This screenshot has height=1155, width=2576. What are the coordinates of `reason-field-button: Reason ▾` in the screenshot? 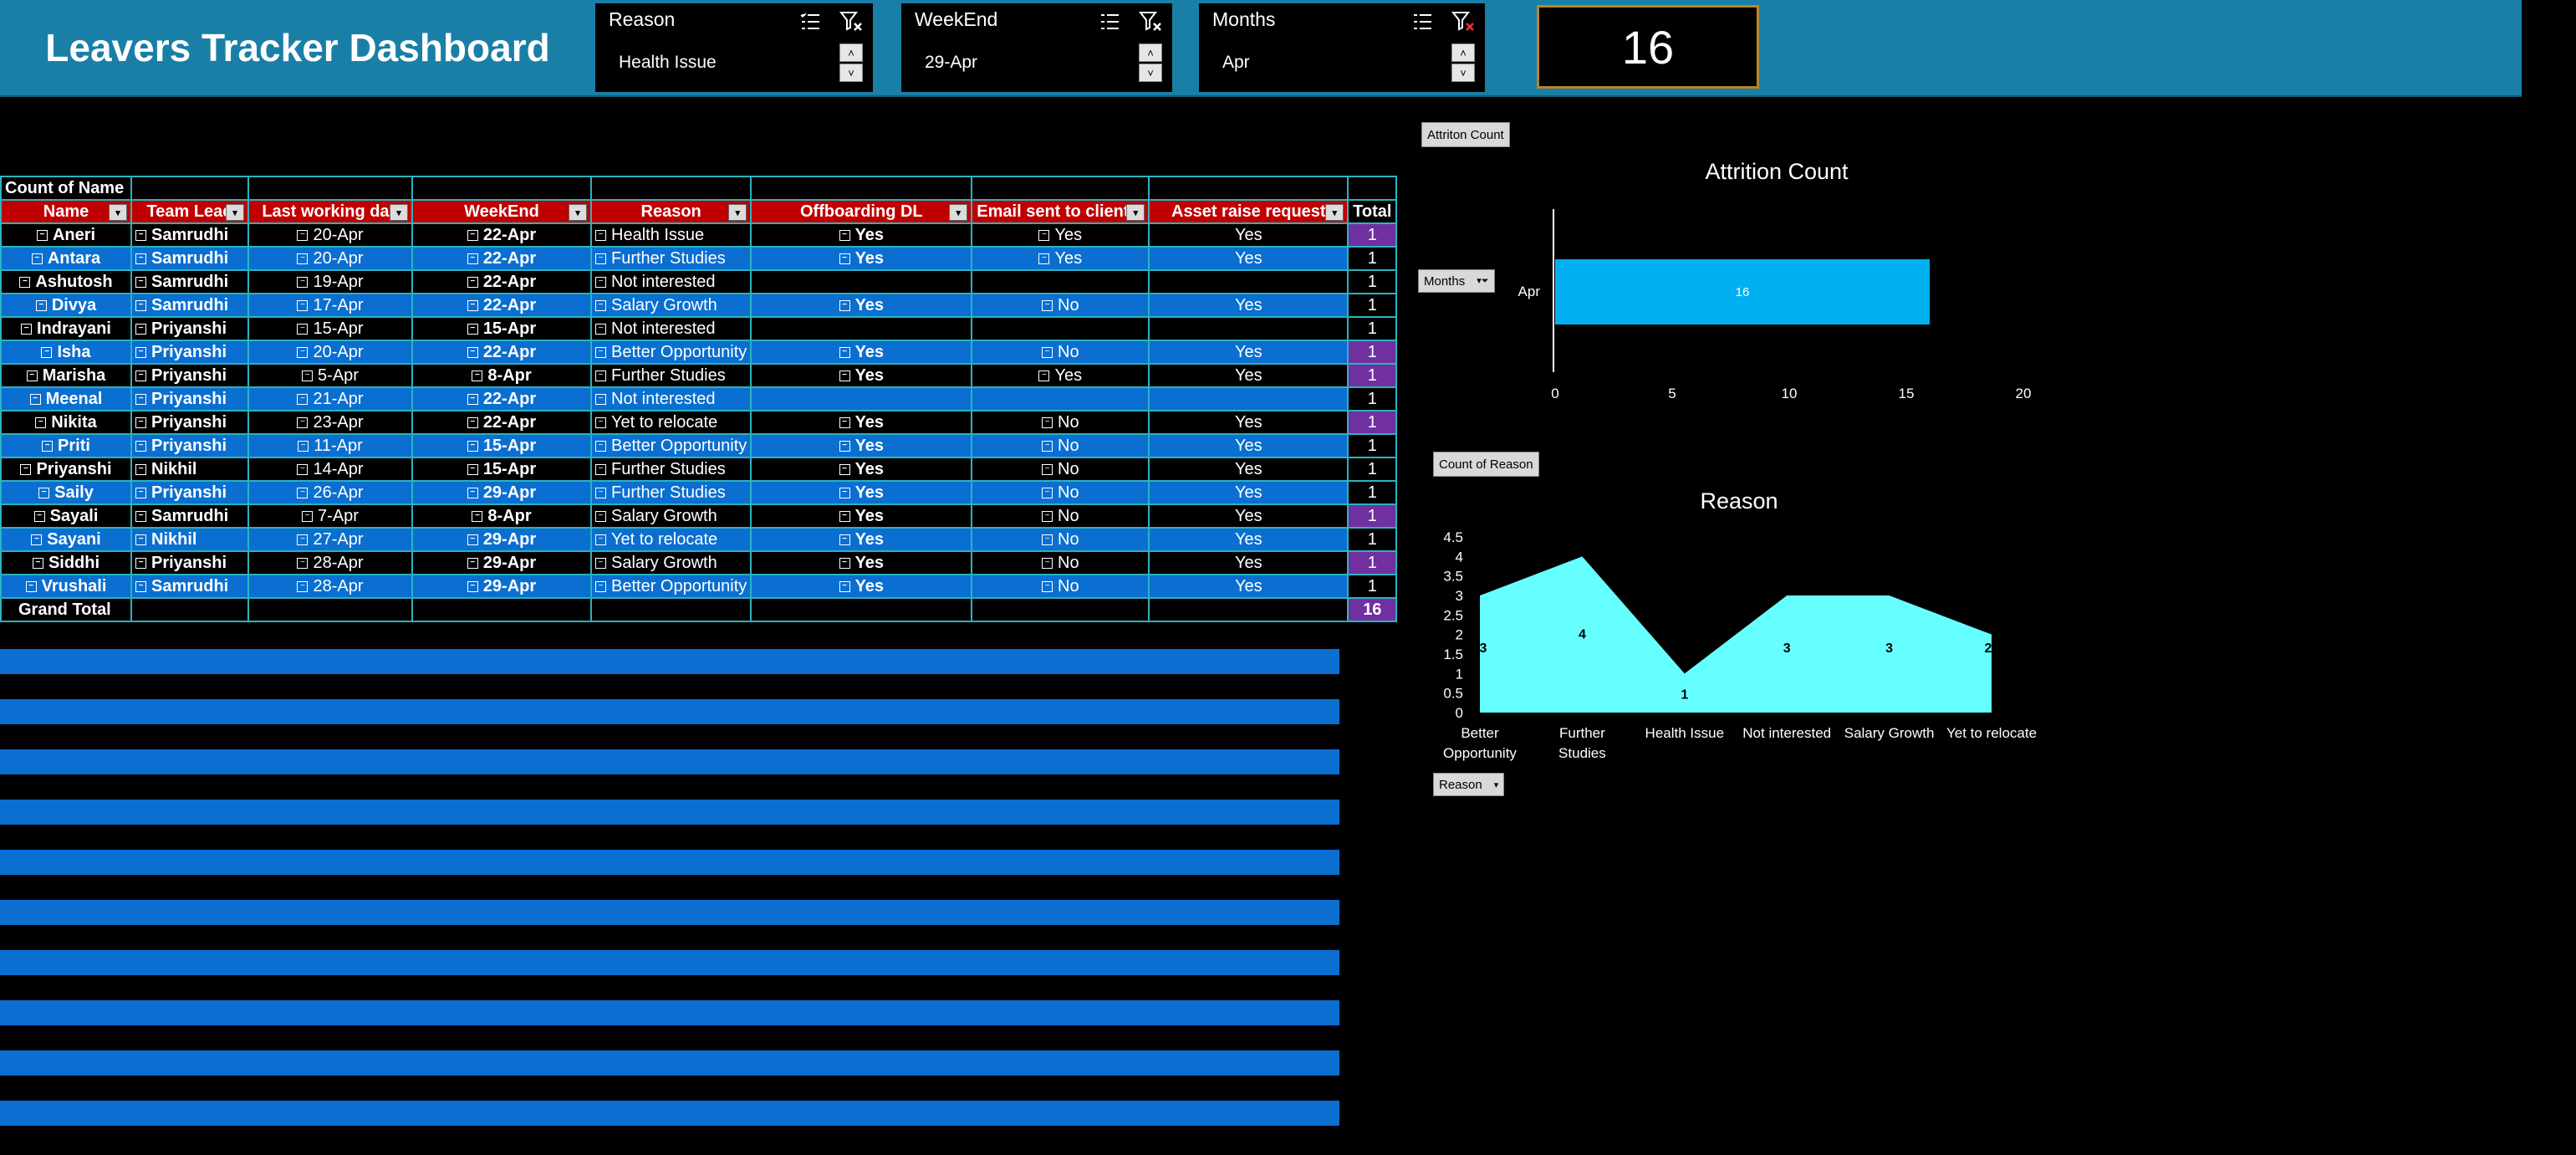 It's located at (1469, 784).